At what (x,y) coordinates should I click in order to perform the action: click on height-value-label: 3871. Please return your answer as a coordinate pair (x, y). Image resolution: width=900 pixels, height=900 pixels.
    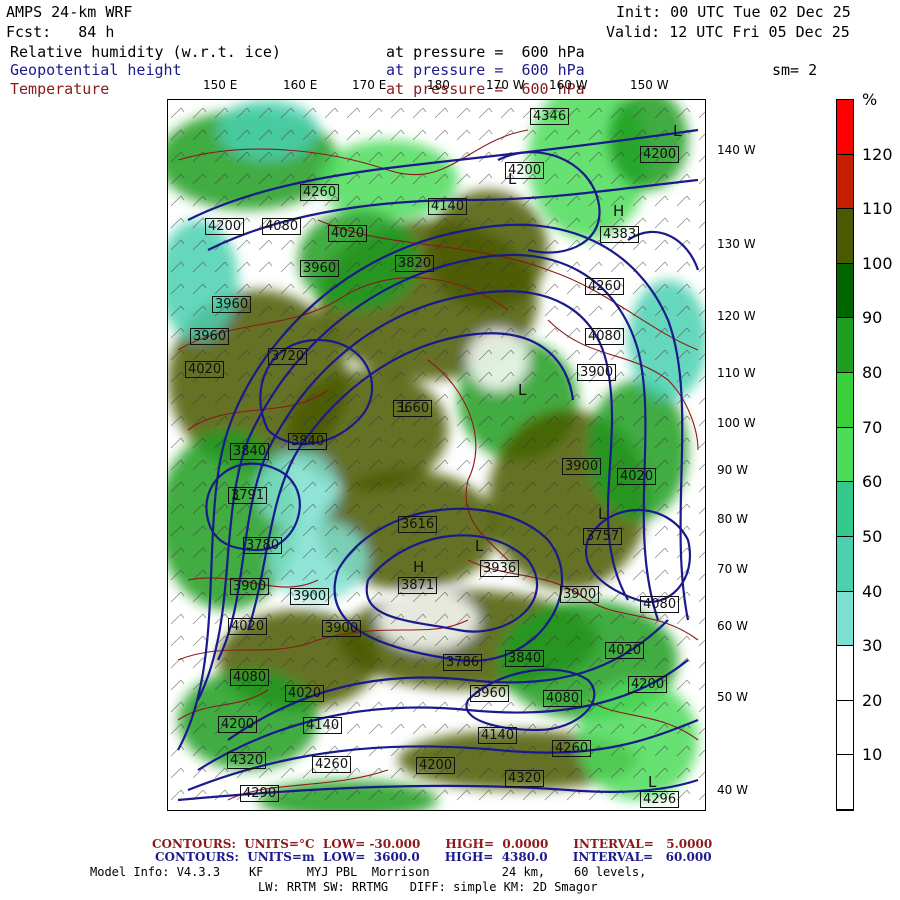
    Looking at the image, I should click on (418, 585).